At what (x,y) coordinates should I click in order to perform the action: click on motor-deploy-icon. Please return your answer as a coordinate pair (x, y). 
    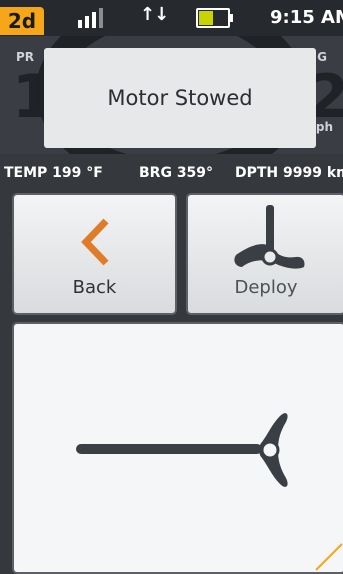
    Looking at the image, I should click on (269, 237).